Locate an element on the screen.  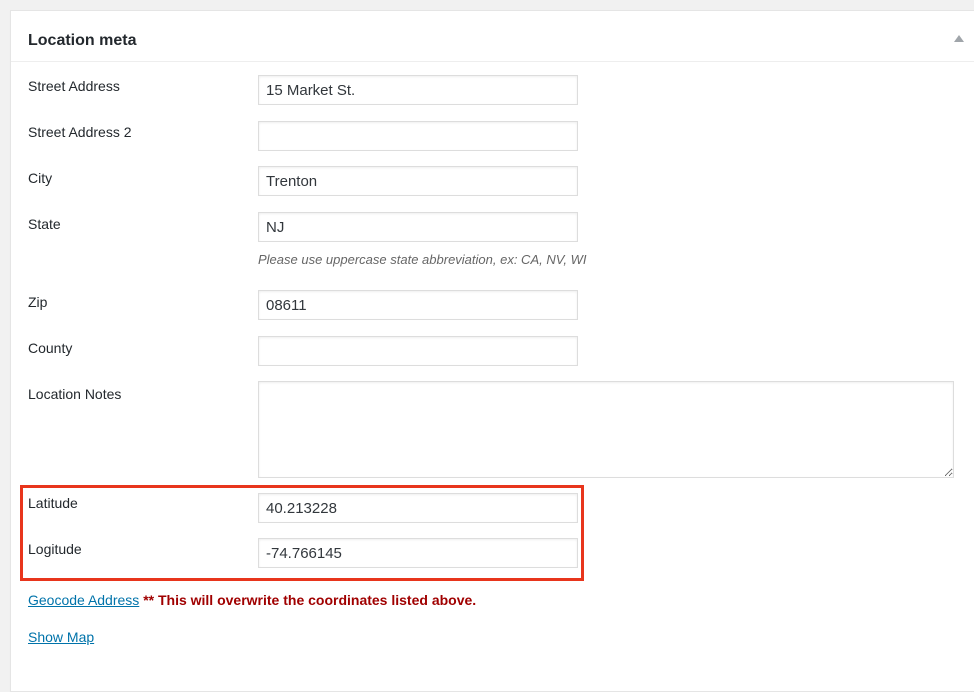
state-label: State is located at coordinates (44, 224).